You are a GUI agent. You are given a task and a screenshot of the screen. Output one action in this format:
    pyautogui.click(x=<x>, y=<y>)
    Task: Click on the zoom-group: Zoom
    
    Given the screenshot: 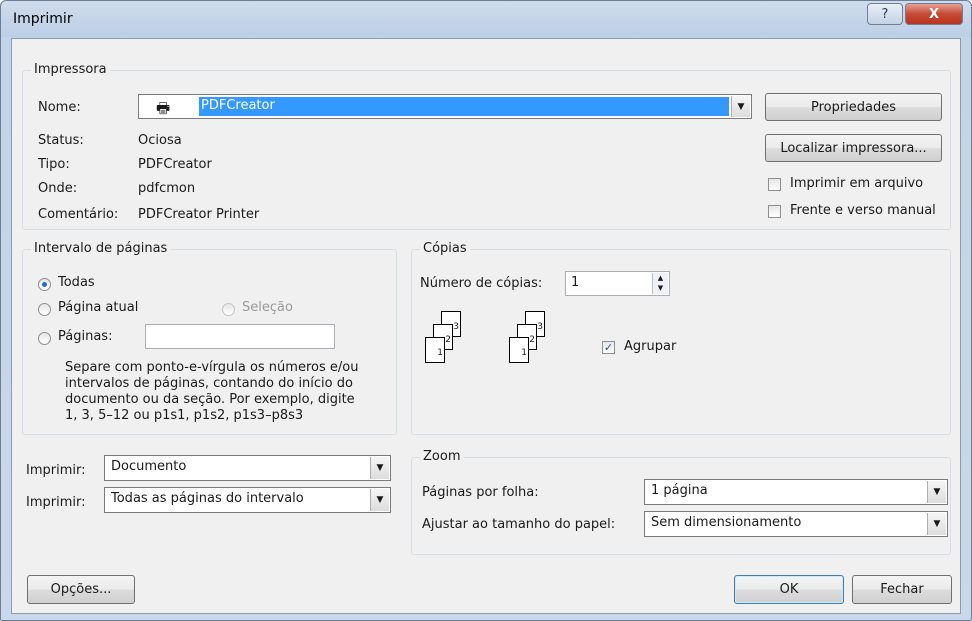 What is the action you would take?
    pyautogui.click(x=681, y=502)
    